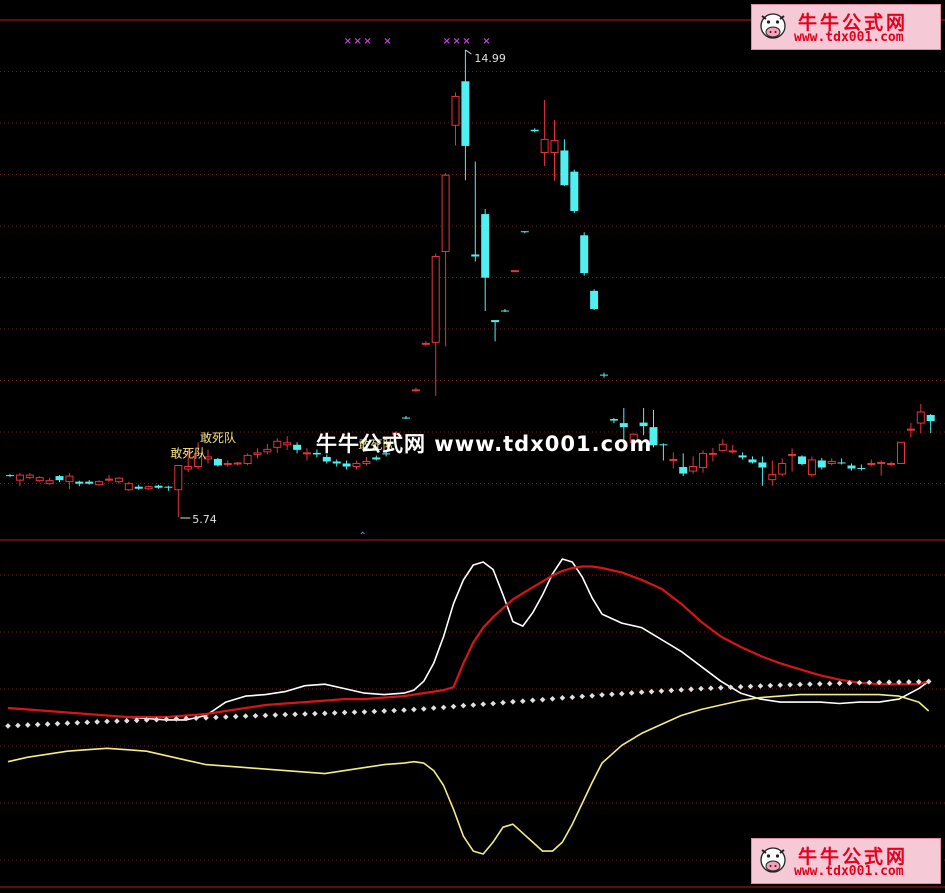 Image resolution: width=945 pixels, height=893 pixels. Describe the element at coordinates (846, 27) in the screenshot. I see `watermark-logo-top: 牛牛公式网 www.tdx001.com` at that location.